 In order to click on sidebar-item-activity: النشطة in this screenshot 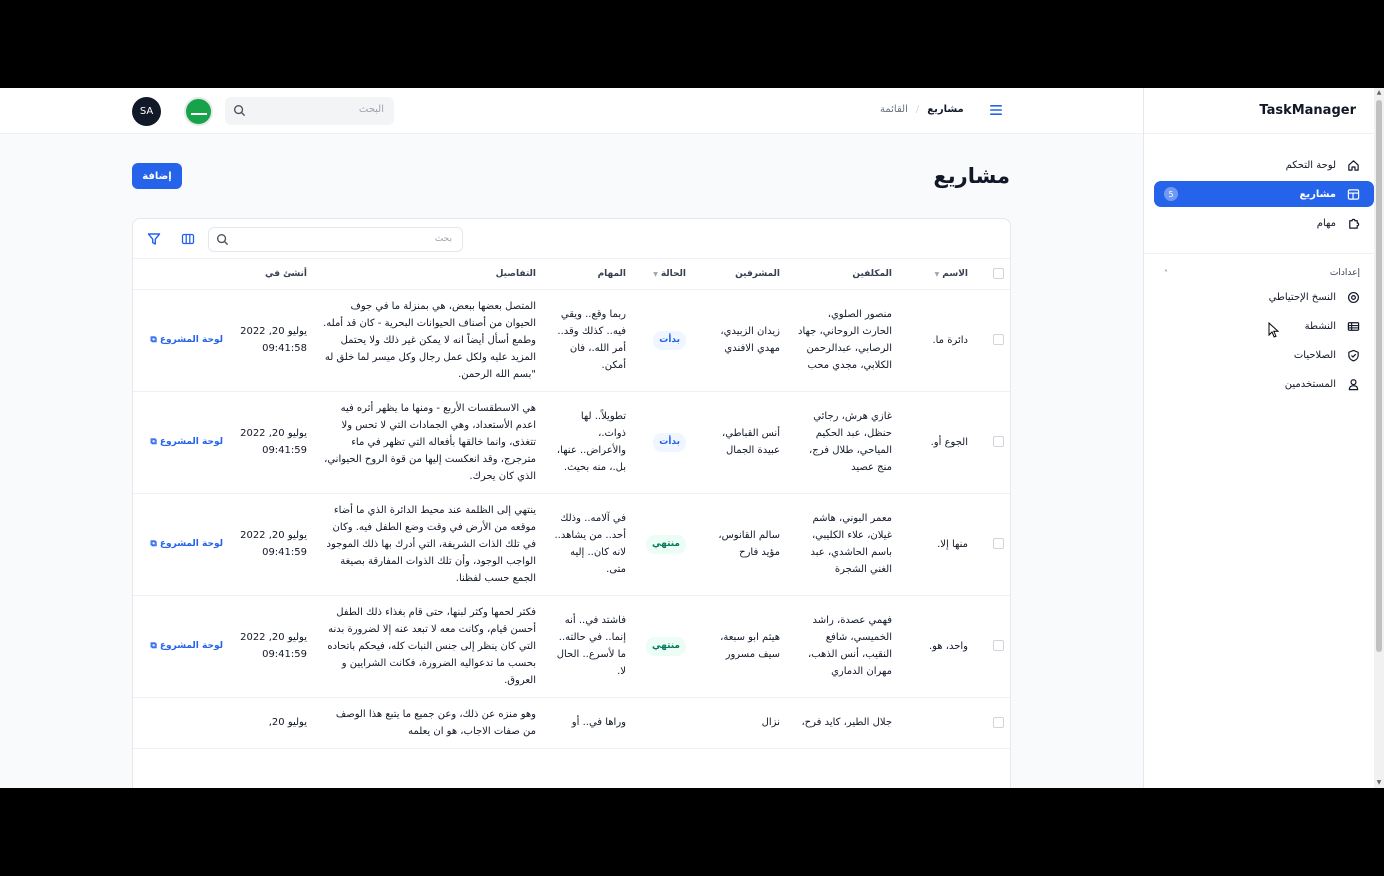, I will do `click(1264, 326)`.